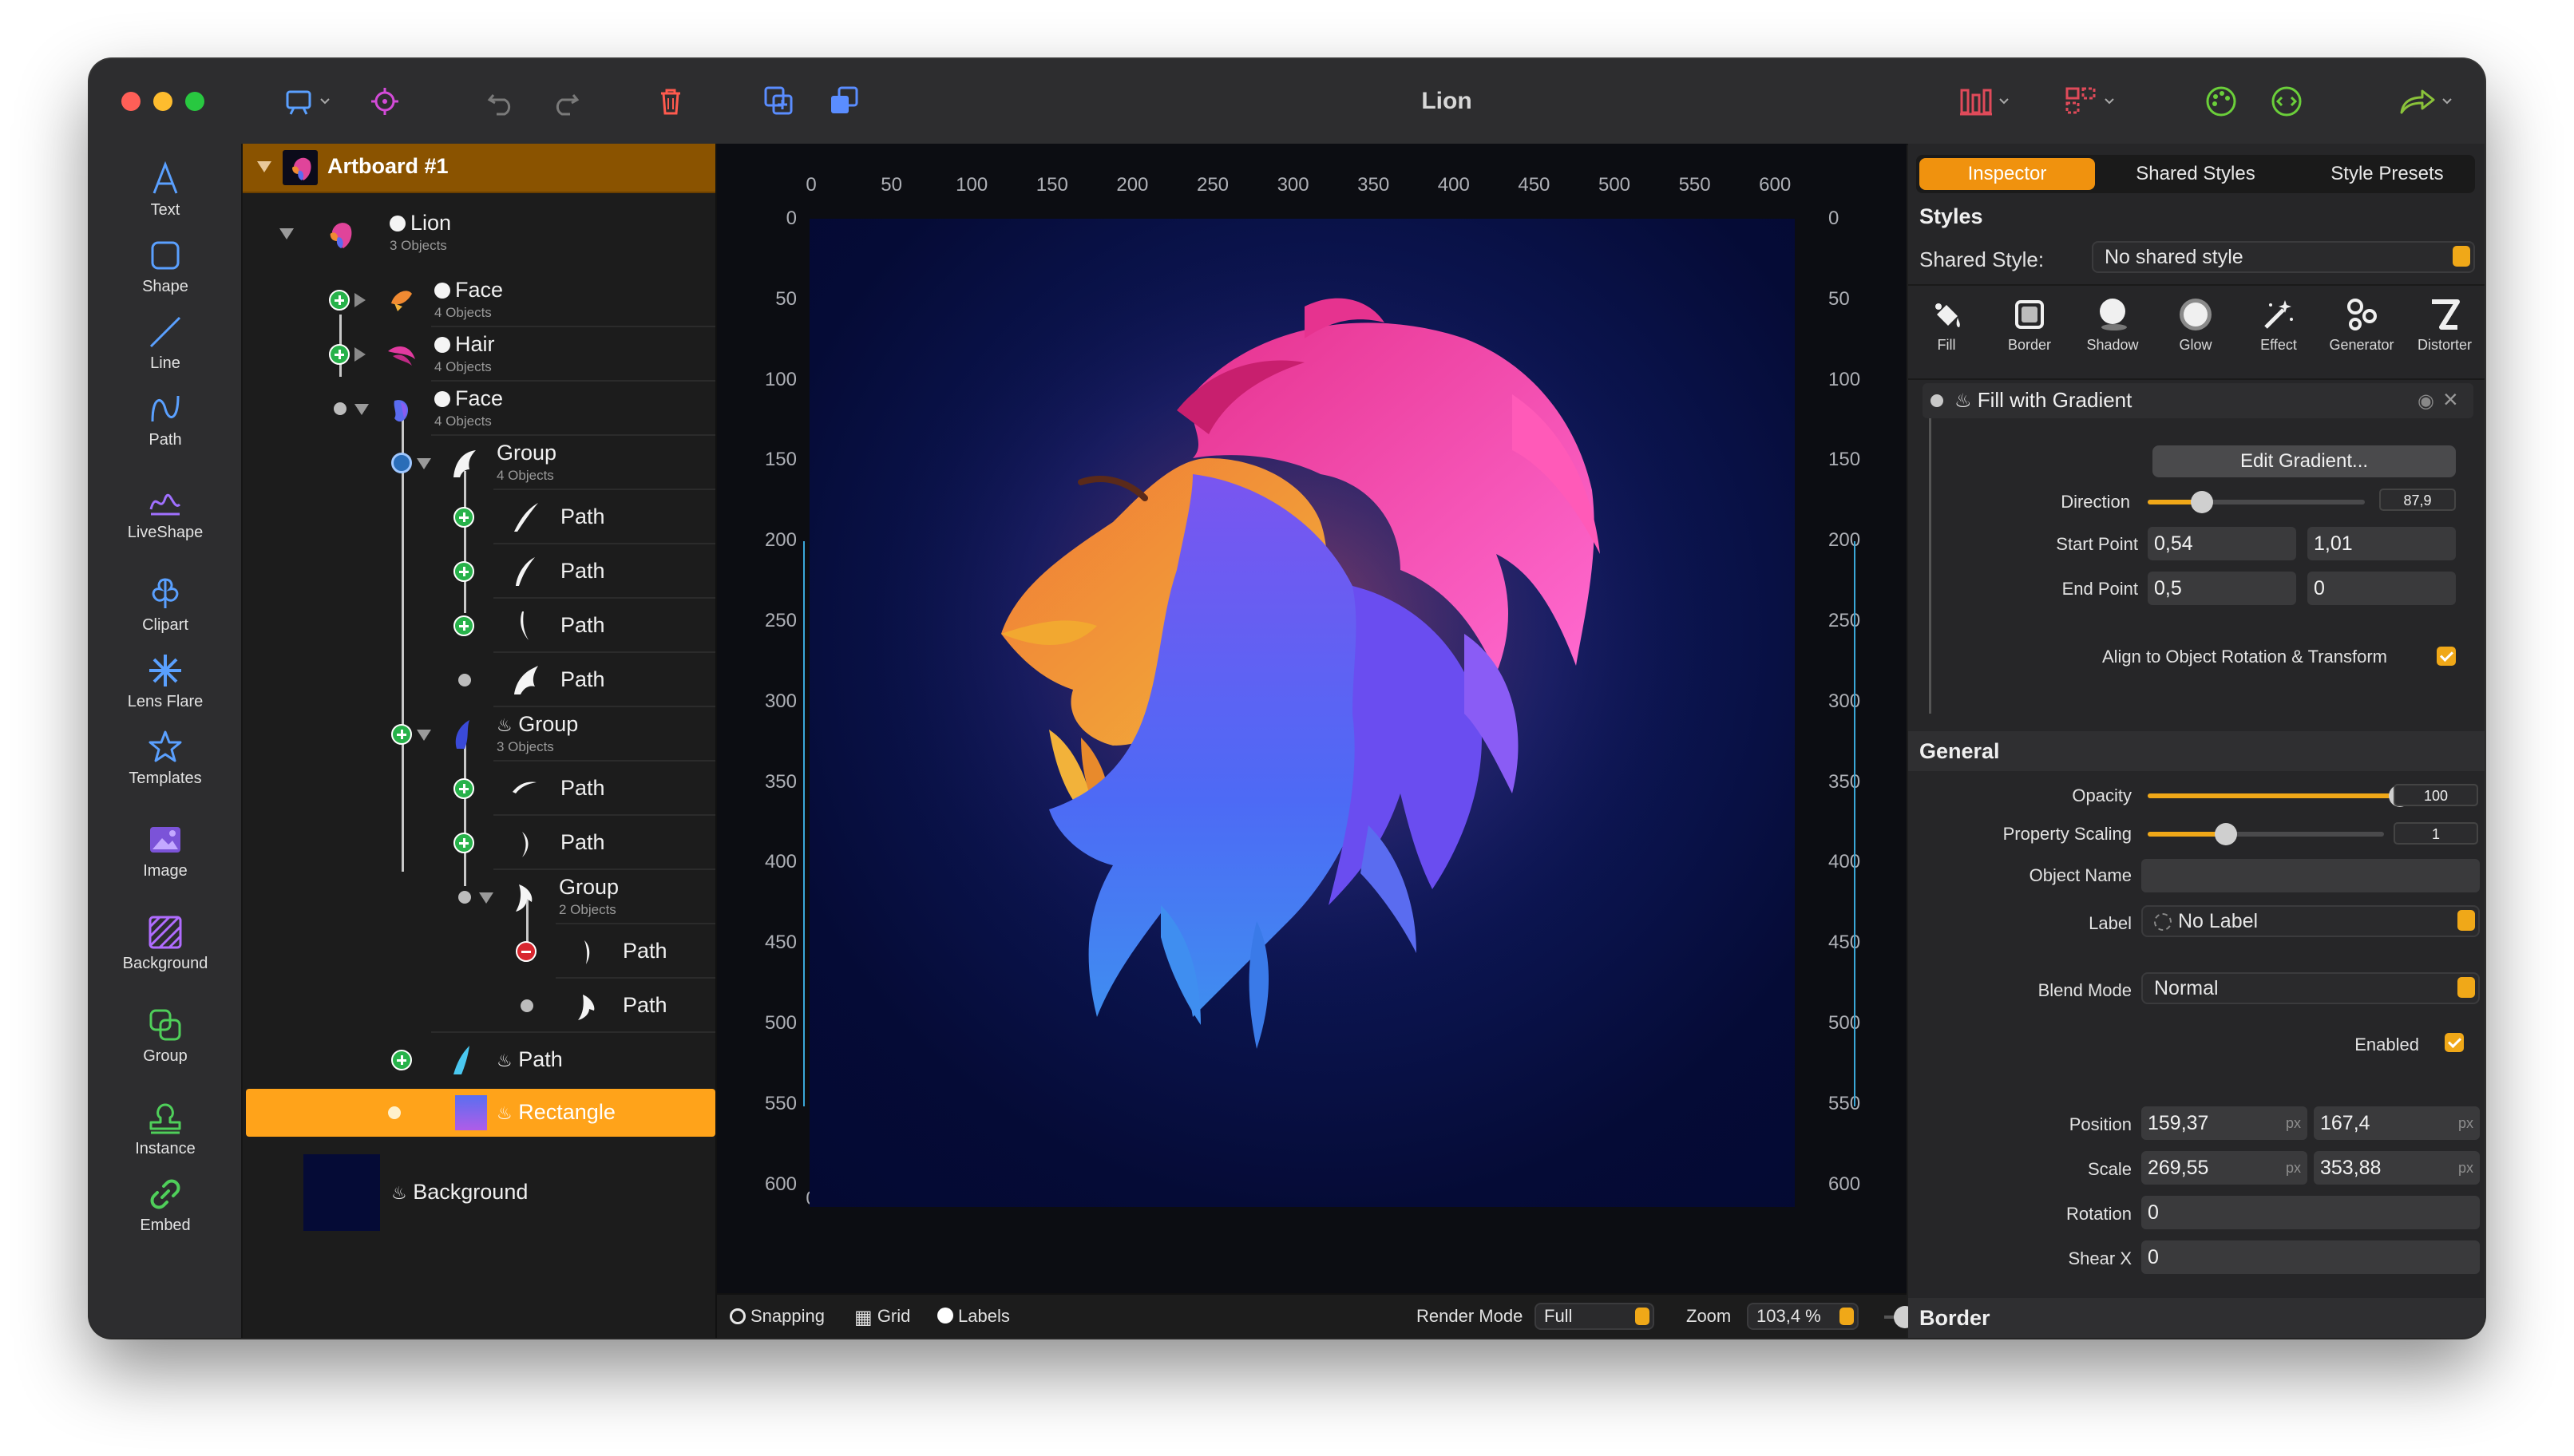  I want to click on artboard-layer-header: Artboard #1, so click(479, 168).